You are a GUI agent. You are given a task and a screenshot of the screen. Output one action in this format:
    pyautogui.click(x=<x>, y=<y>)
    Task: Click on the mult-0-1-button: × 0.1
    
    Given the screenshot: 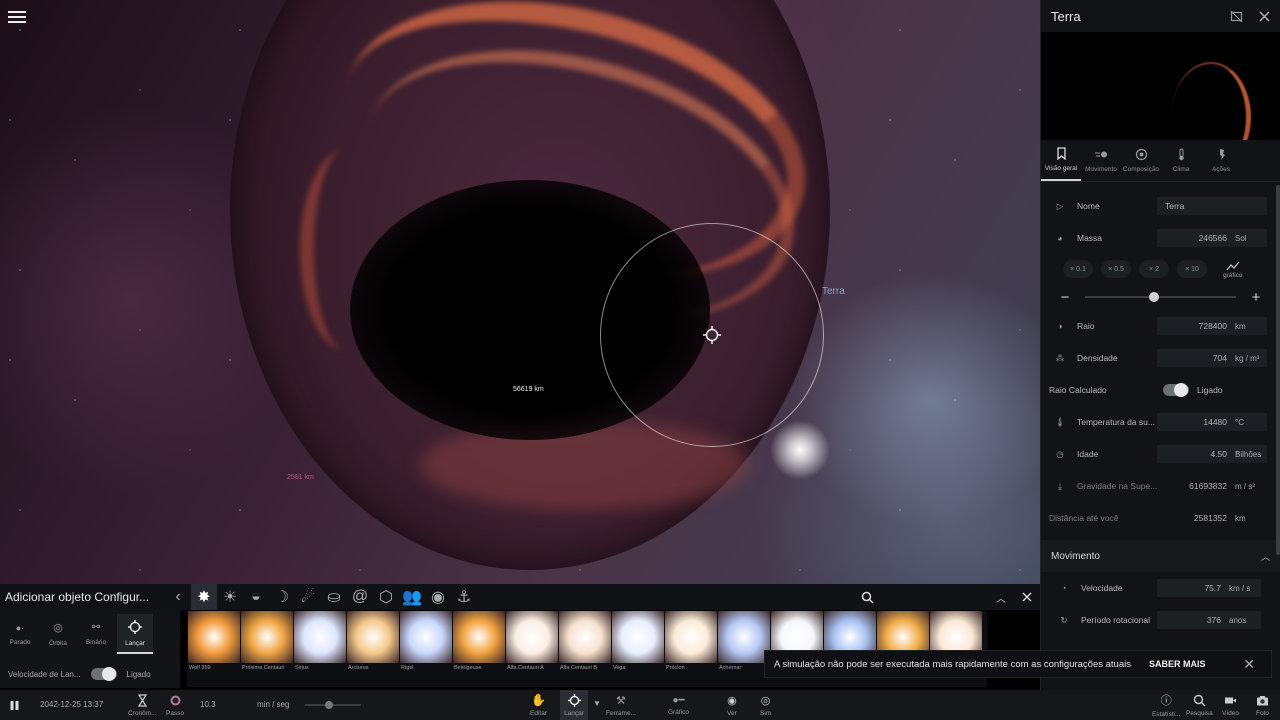 What is the action you would take?
    pyautogui.click(x=1078, y=269)
    